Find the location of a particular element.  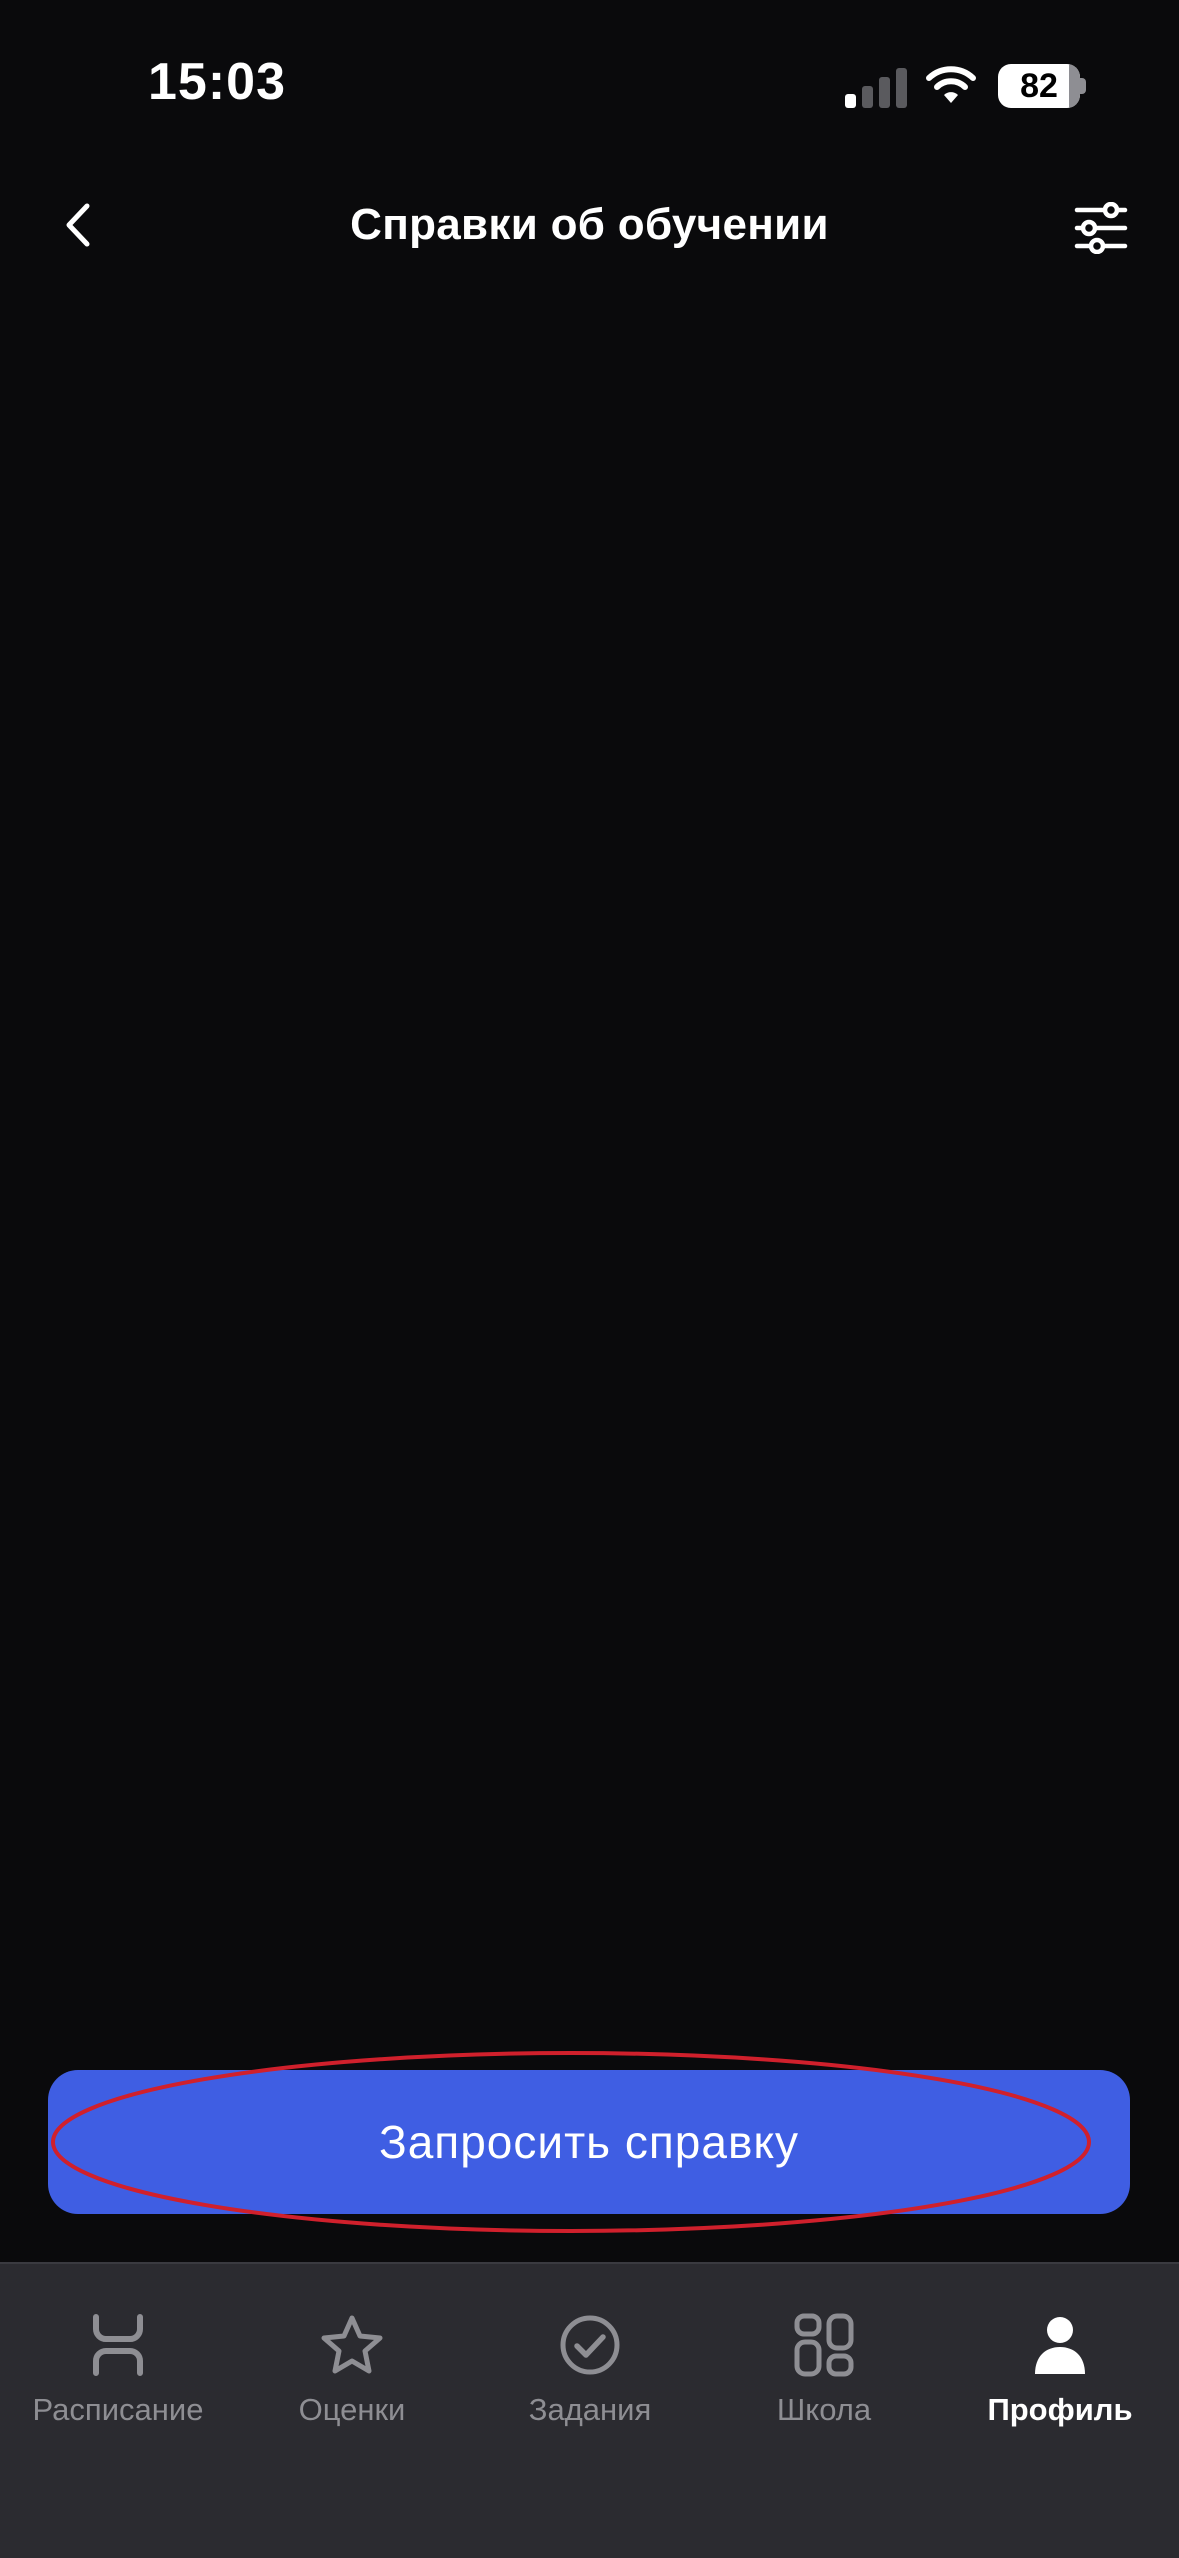

status-time: 15:03 is located at coordinates (217, 82).